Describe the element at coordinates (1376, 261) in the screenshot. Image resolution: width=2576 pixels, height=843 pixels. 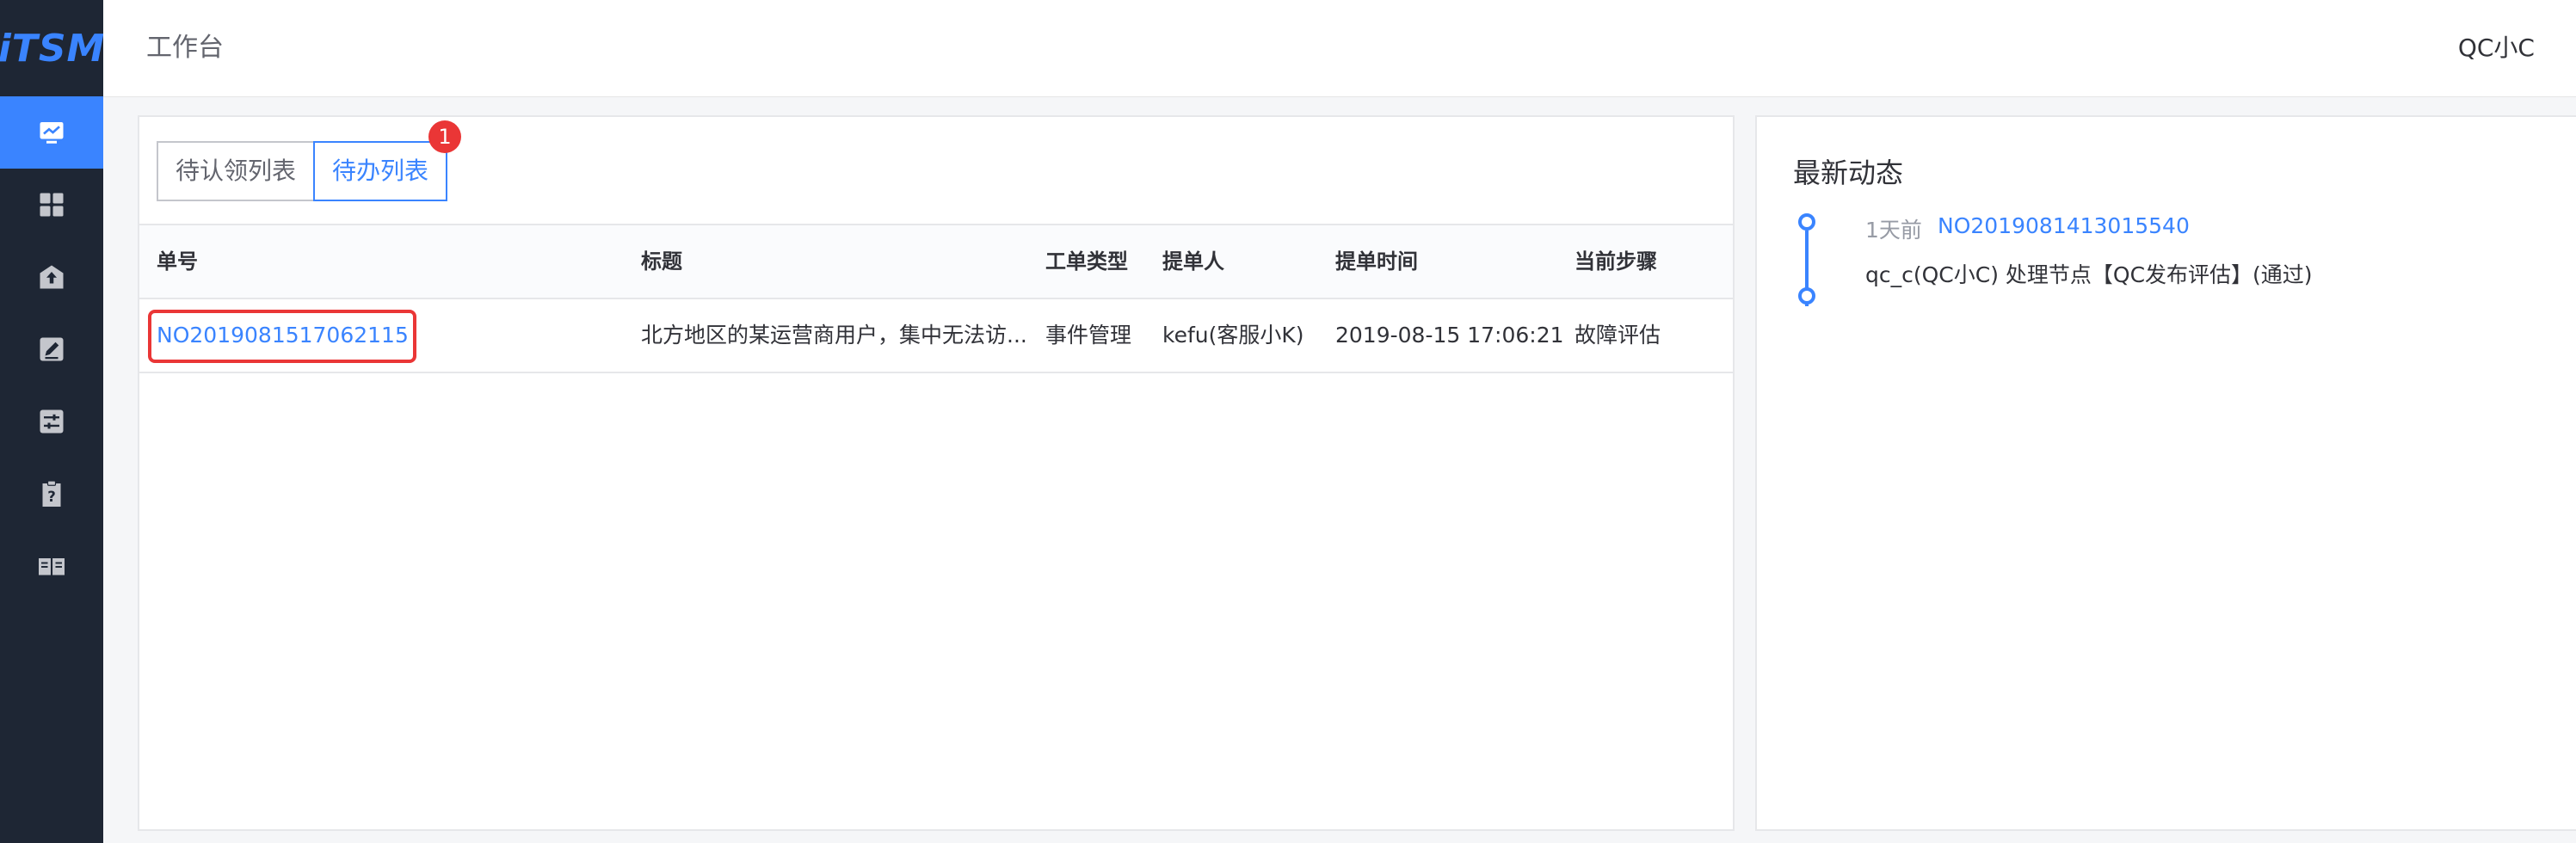
I see `col-header-submit-time: 提单时间` at that location.